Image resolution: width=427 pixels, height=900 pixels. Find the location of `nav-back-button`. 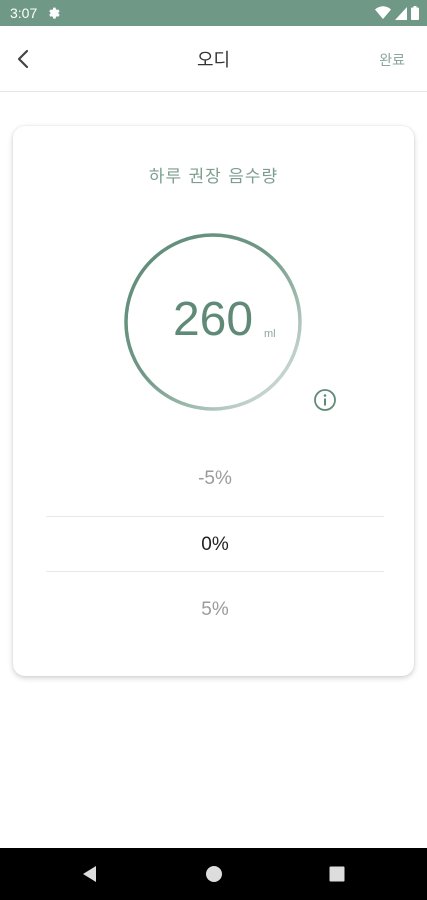

nav-back-button is located at coordinates (90, 874).